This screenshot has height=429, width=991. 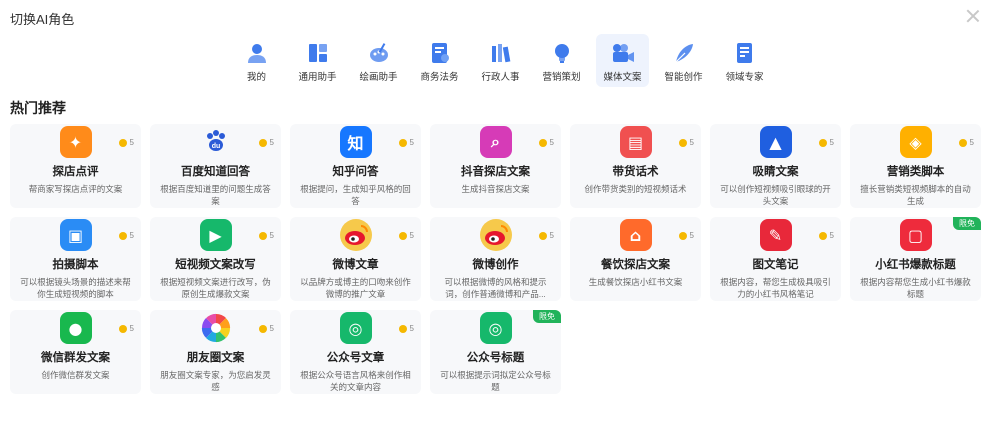 What do you see at coordinates (355, 381) in the screenshot?
I see `card-description: 根据公众号语言风格来创作相关的文章内容` at bounding box center [355, 381].